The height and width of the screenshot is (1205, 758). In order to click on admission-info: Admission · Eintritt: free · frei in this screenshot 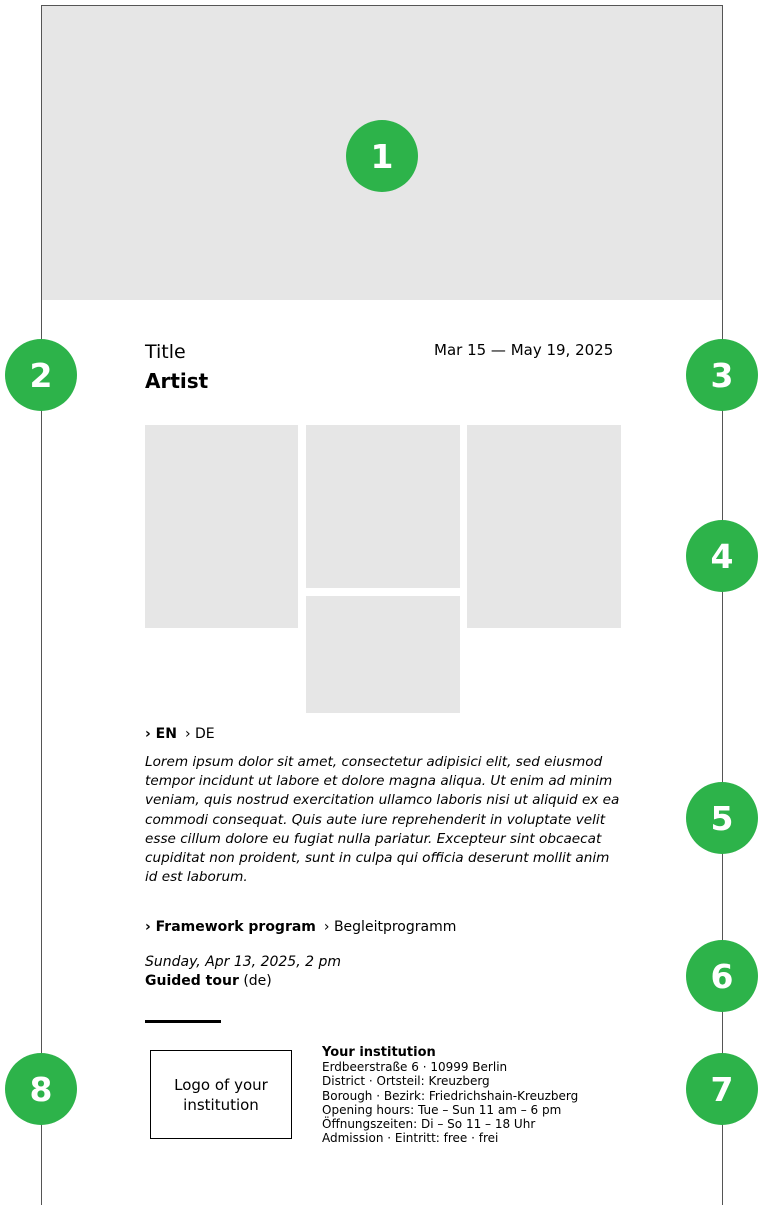, I will do `click(410, 1138)`.